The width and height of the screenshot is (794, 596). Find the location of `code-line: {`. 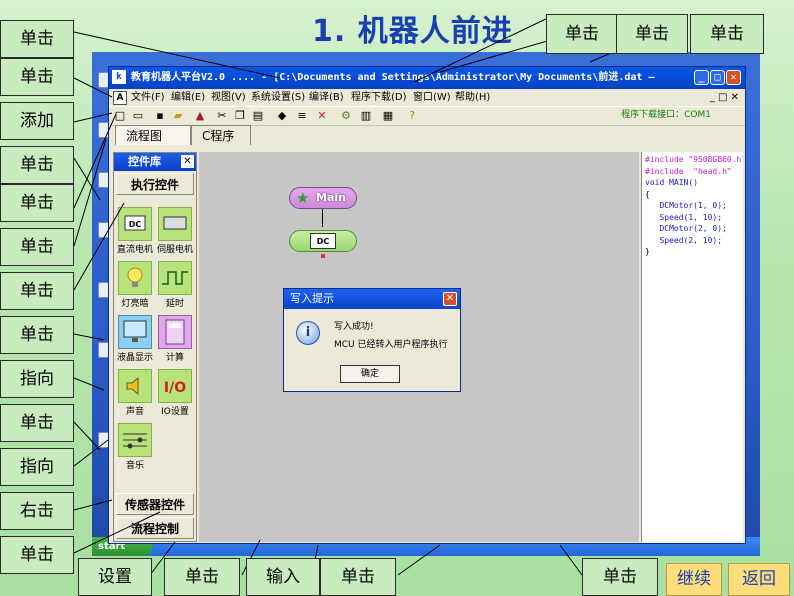

code-line: { is located at coordinates (647, 194).